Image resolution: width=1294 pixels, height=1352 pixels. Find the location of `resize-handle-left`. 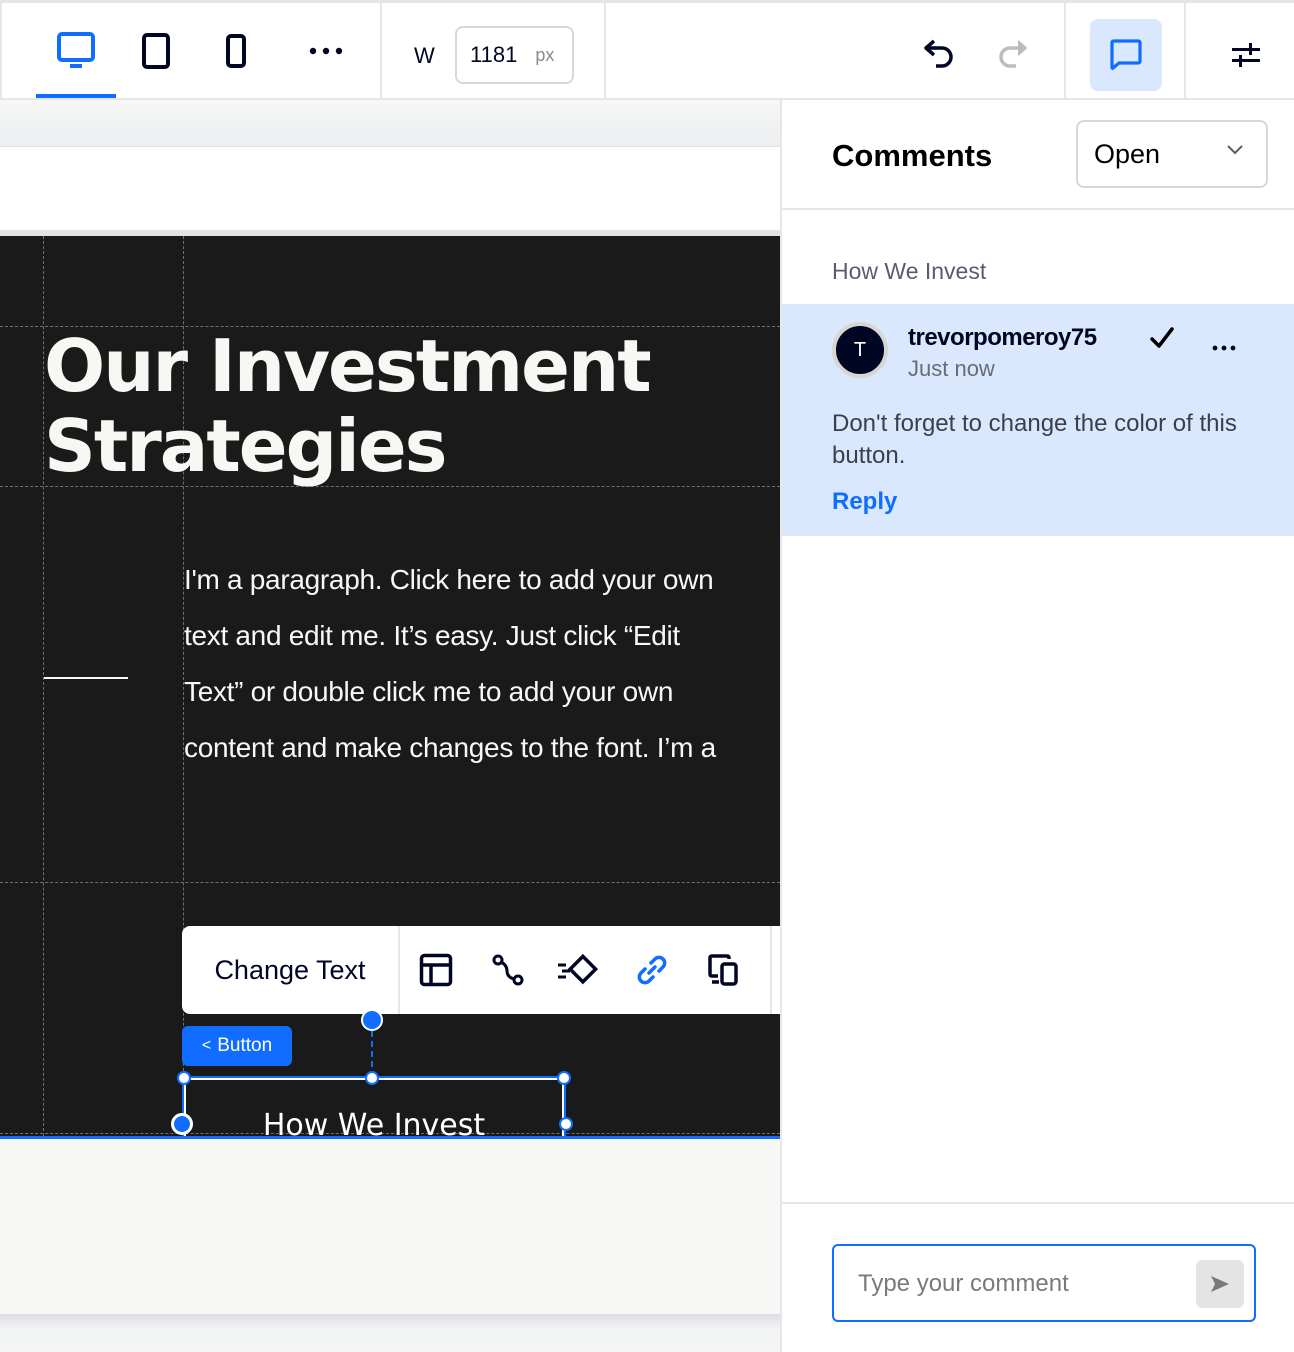

resize-handle-left is located at coordinates (182, 1124).